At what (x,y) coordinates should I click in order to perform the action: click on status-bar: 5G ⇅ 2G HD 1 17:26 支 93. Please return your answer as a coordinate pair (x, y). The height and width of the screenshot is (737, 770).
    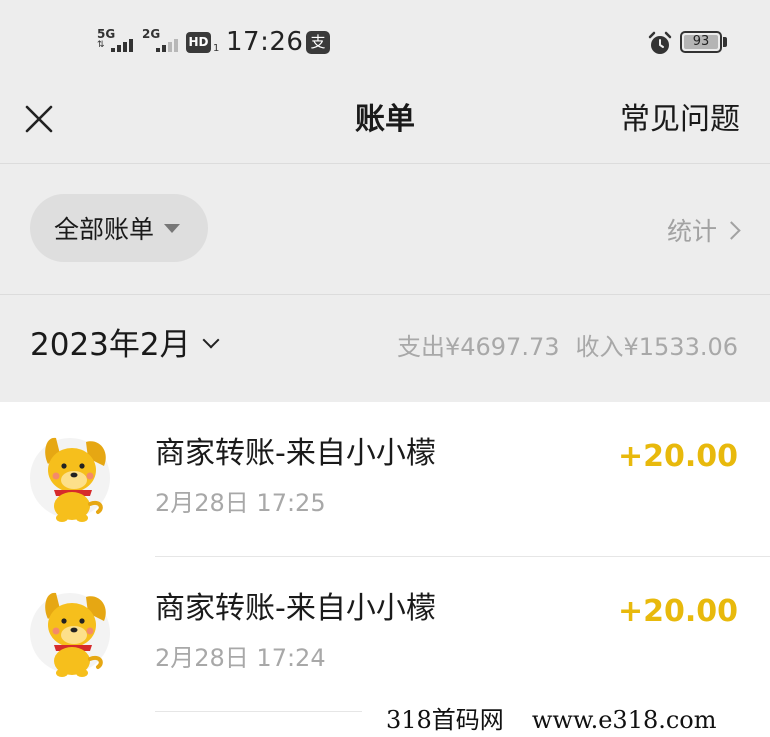
    Looking at the image, I should click on (385, 42).